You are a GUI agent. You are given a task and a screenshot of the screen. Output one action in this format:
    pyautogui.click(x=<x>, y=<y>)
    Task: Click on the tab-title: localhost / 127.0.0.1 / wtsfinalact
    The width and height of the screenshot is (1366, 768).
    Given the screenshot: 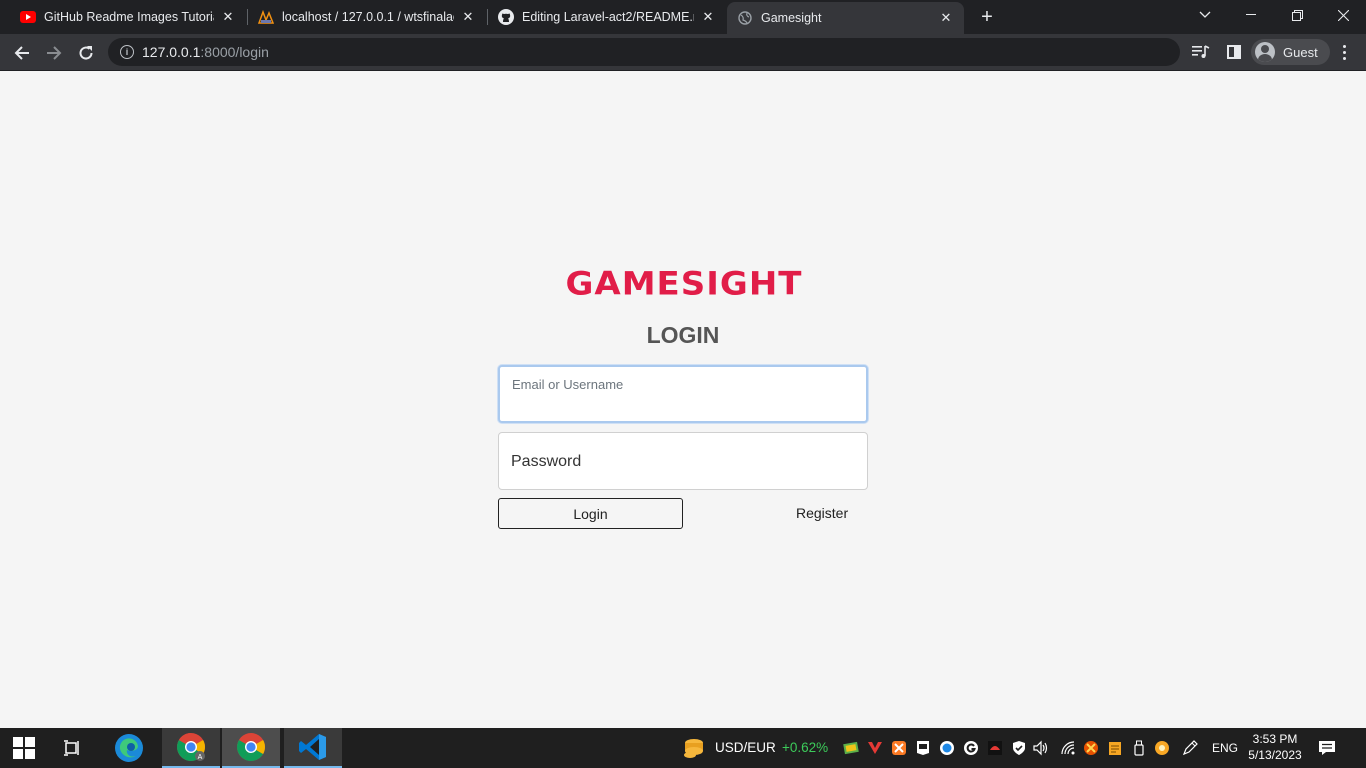 What is the action you would take?
    pyautogui.click(x=368, y=17)
    